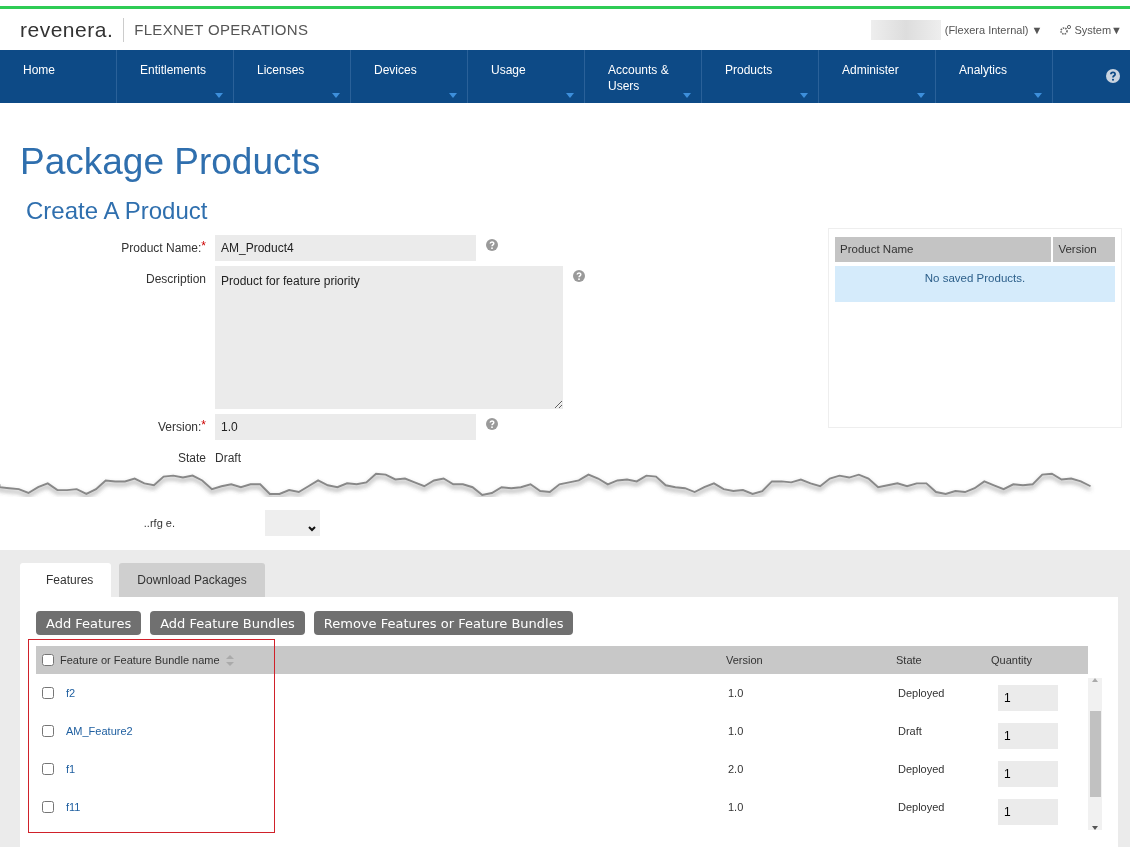 This screenshot has height=847, width=1130. I want to click on nav-item: Home, so click(58, 76).